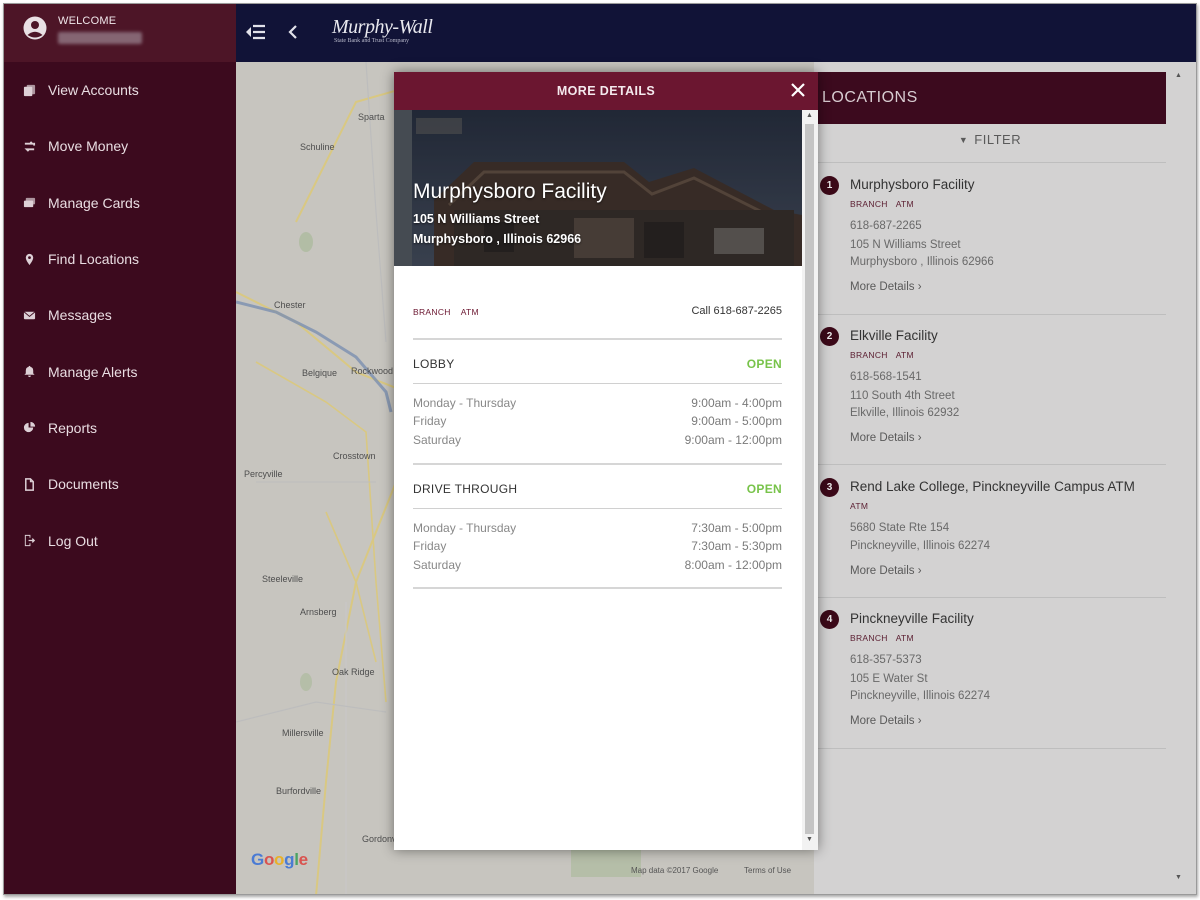  I want to click on caret-down-icon: ▼, so click(963, 140).